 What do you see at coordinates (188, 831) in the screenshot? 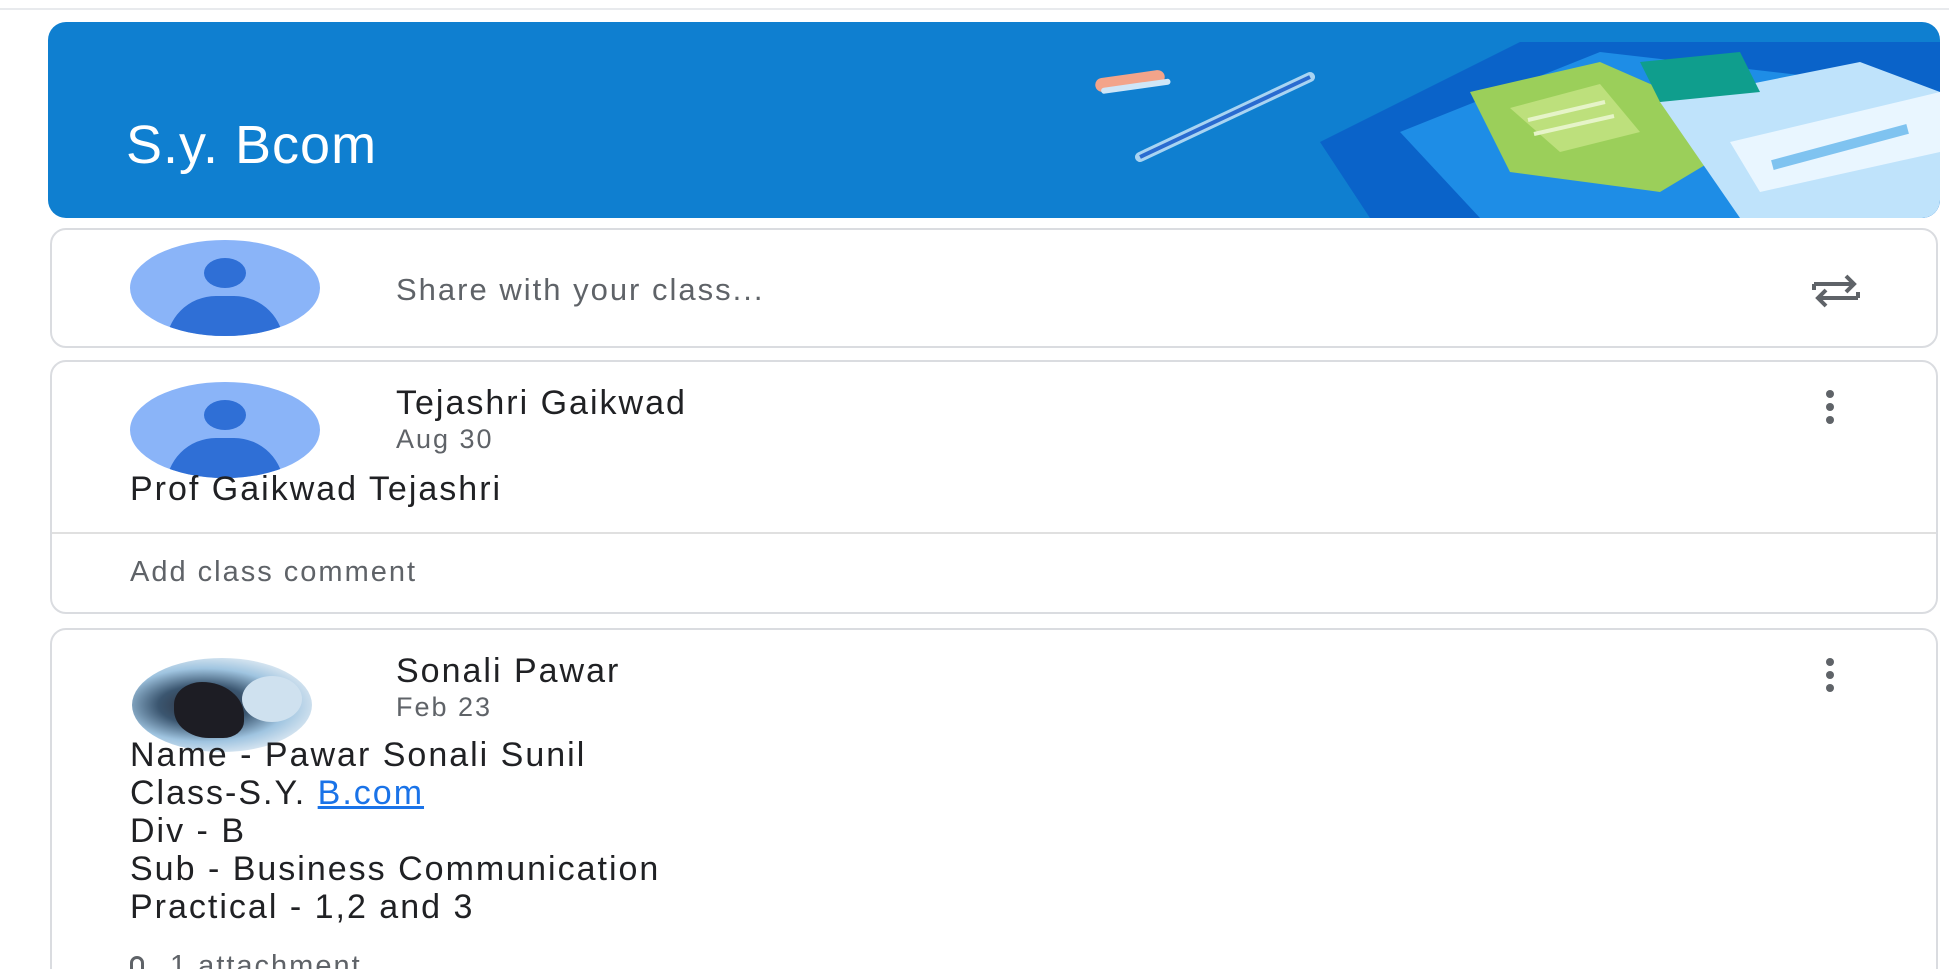
I see `post-line-div: Div - B` at bounding box center [188, 831].